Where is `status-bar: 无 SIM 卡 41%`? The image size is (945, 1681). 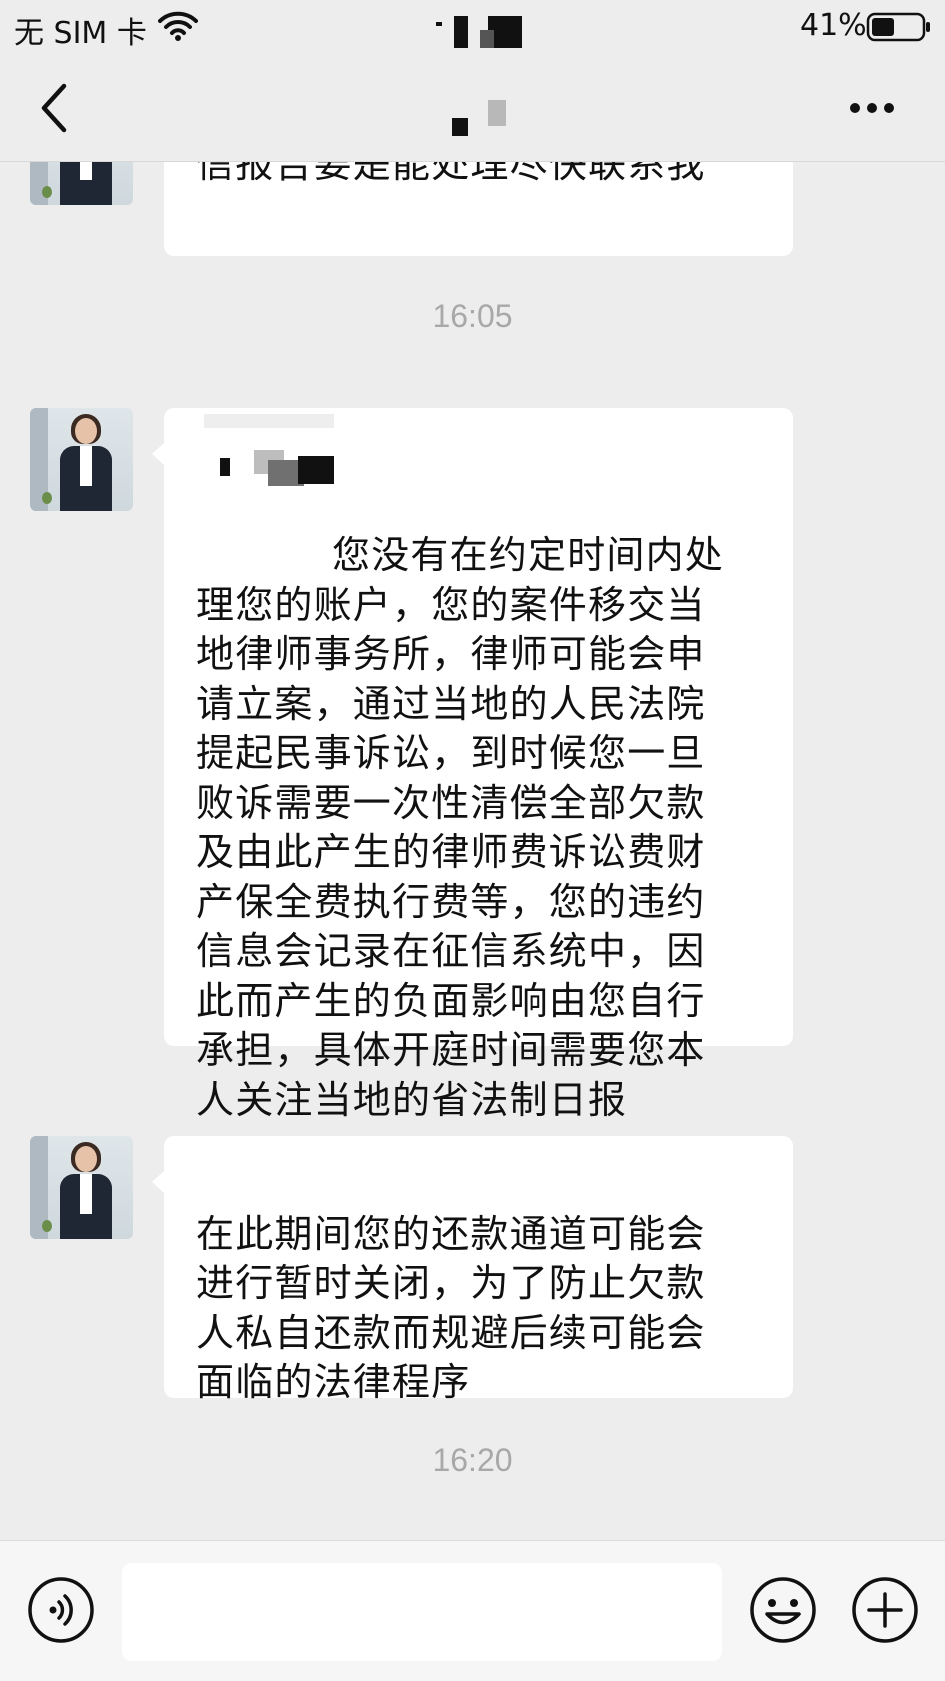 status-bar: 无 SIM 卡 41% is located at coordinates (472, 28).